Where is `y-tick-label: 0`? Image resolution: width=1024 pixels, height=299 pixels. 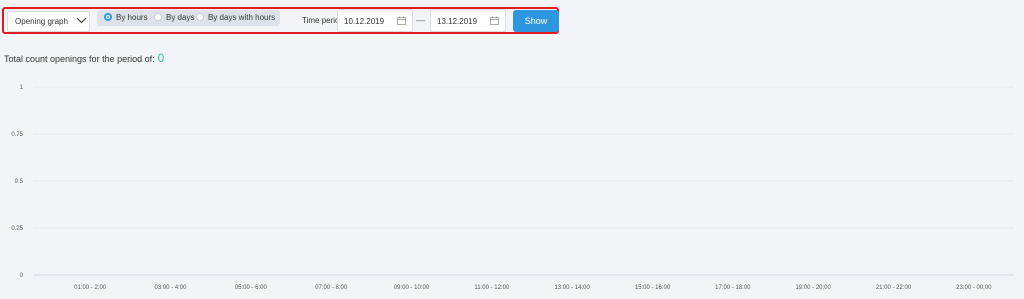 y-tick-label: 0 is located at coordinates (22, 276).